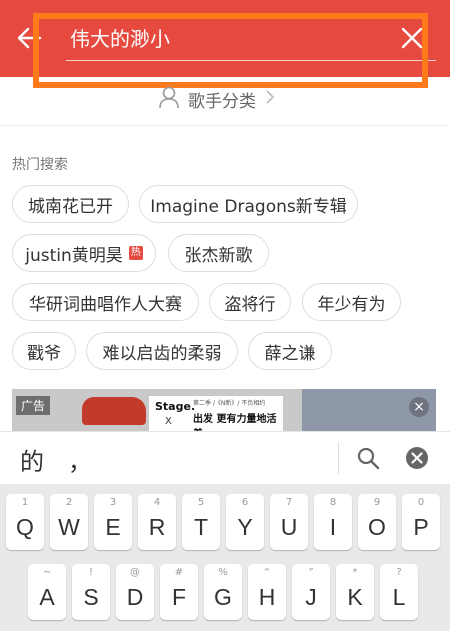  I want to click on key-hint: ?, so click(399, 572).